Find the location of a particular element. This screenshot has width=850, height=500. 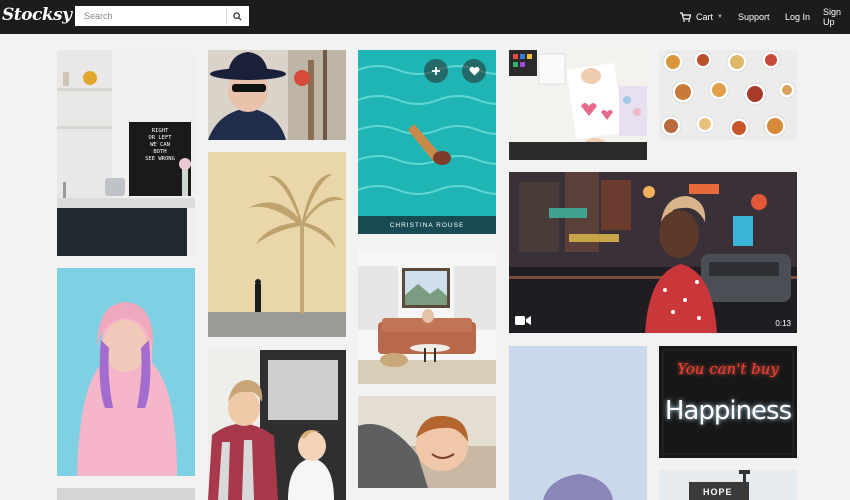

letter-board-text: RIGHT OR LEFT WE CAN BOTH SEE WRONG is located at coordinates (160, 145).